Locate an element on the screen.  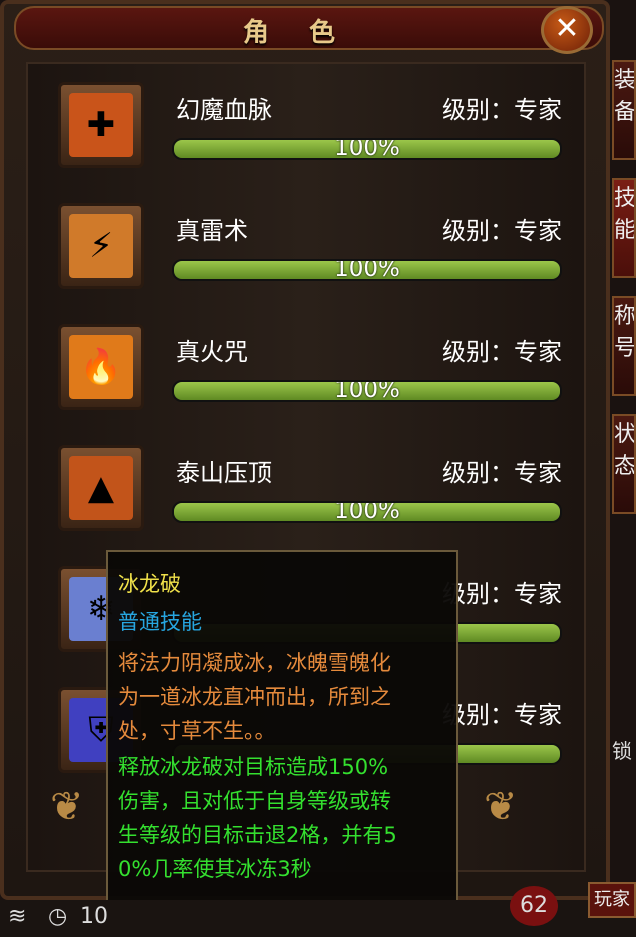
fire-icon: 🔥 is located at coordinates (101, 367).